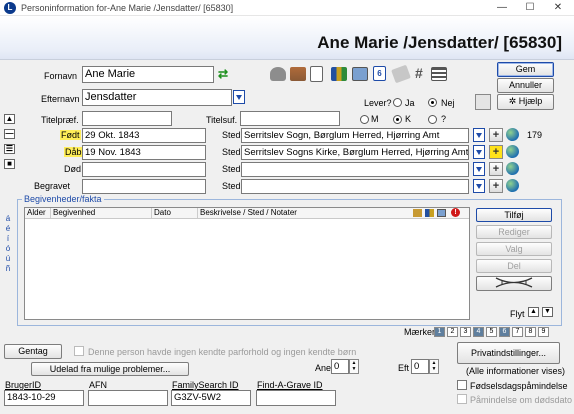 The height and width of the screenshot is (414, 574). Describe the element at coordinates (397, 119) in the screenshot. I see `sex-k-radio` at that location.